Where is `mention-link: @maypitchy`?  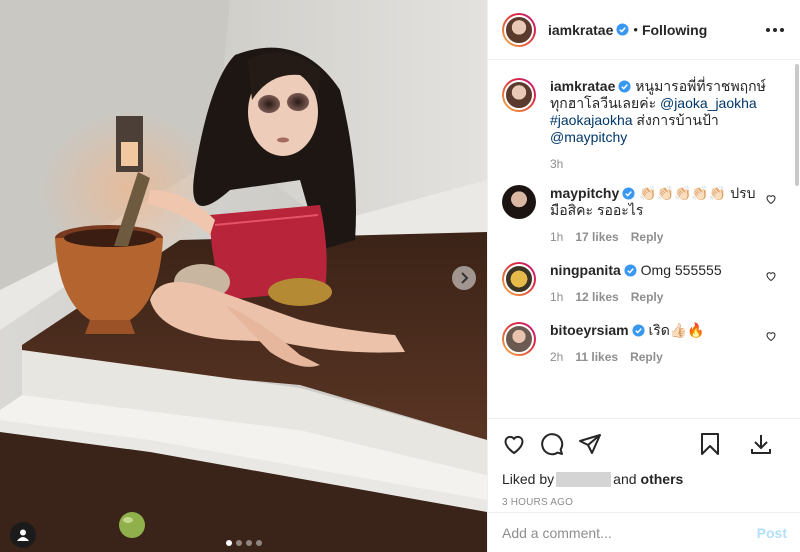 mention-link: @maypitchy is located at coordinates (588, 137).